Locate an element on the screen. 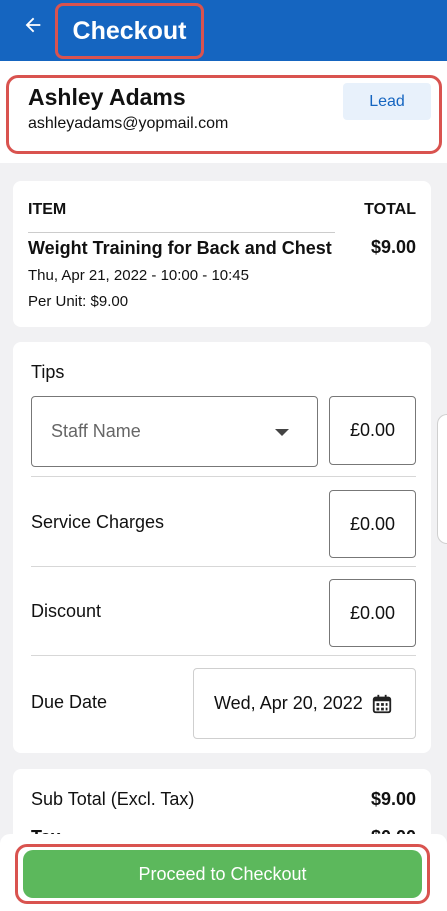  customer-email: ashleyadams@yopmail.com is located at coordinates (128, 123).